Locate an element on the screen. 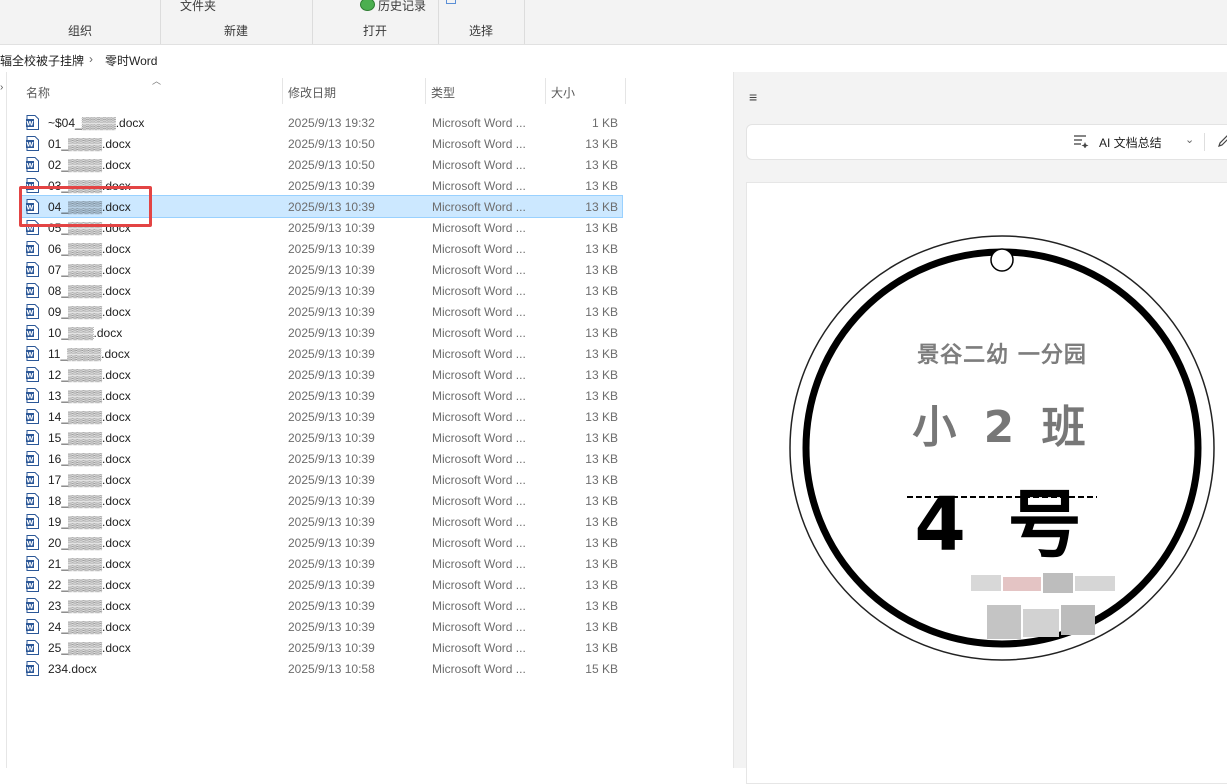 The image size is (1227, 784). ai-summary-icon is located at coordinates (1081, 141).